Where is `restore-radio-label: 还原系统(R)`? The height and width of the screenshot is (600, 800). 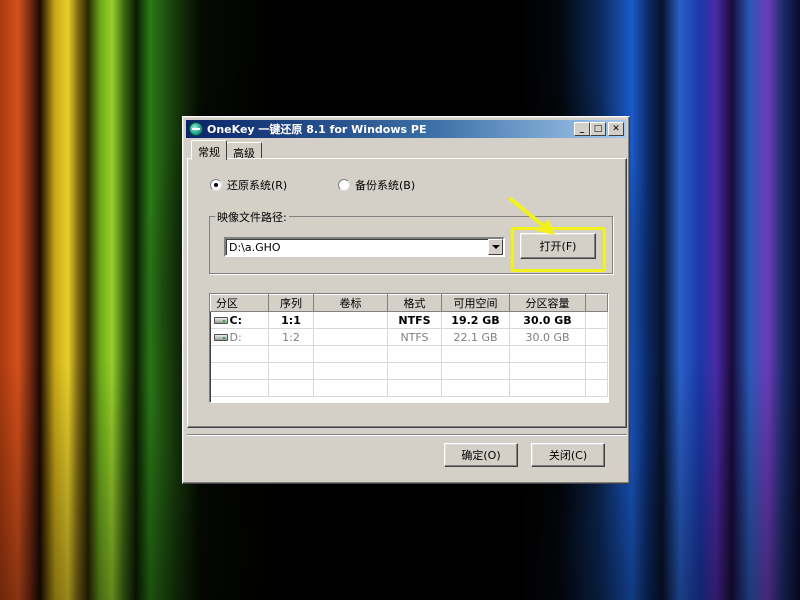
restore-radio-label: 还原系统(R) is located at coordinates (257, 185).